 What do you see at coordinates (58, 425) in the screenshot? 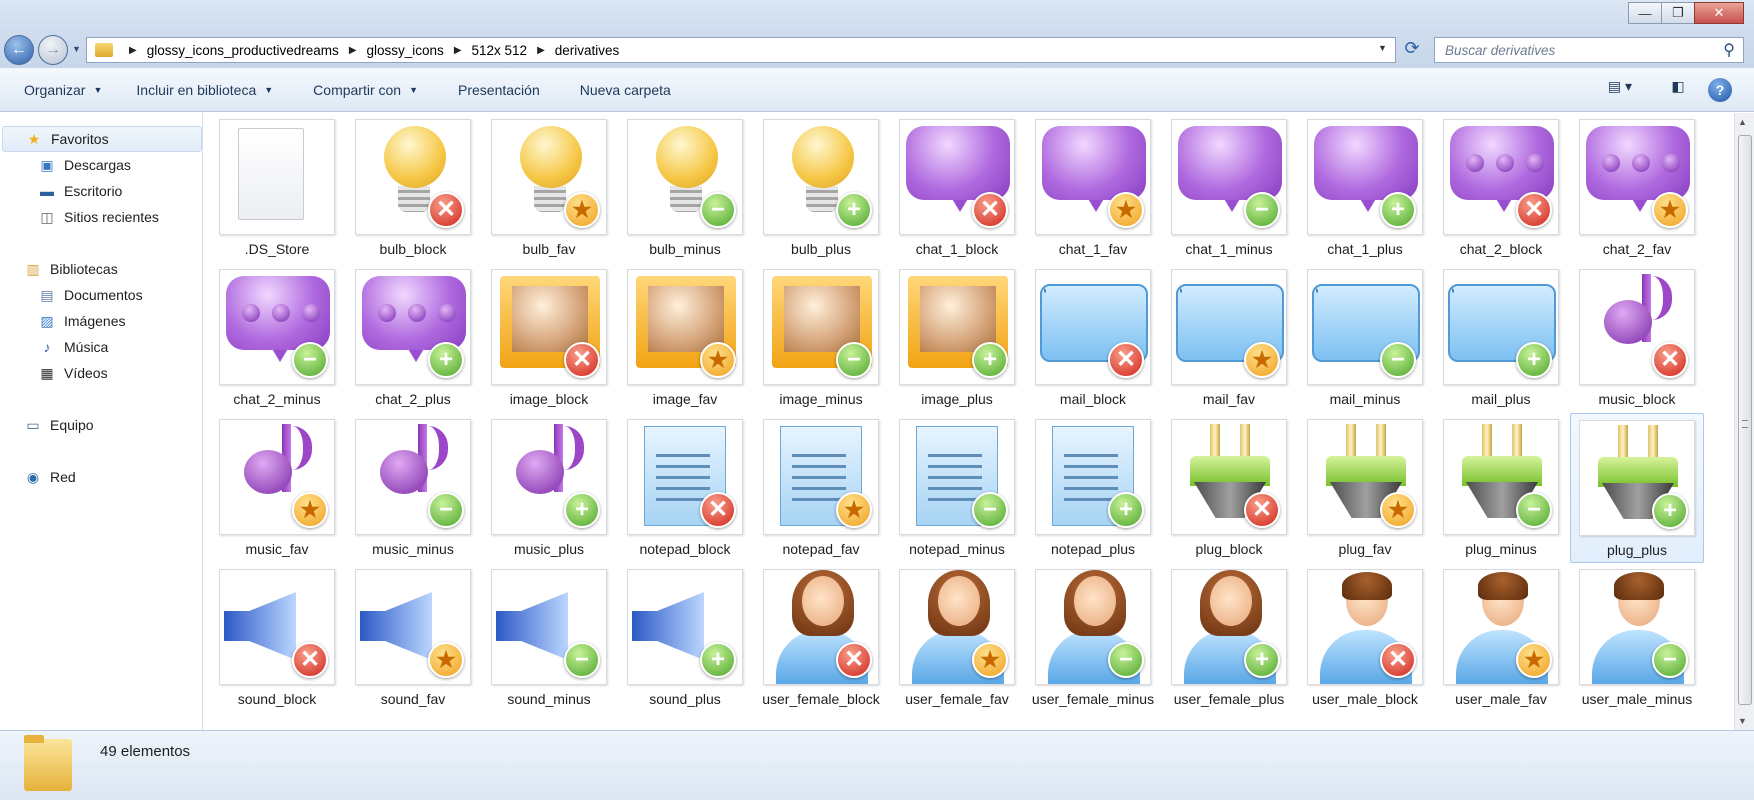
I see `sidebar-item-equipo: ▭ Equipo` at bounding box center [58, 425].